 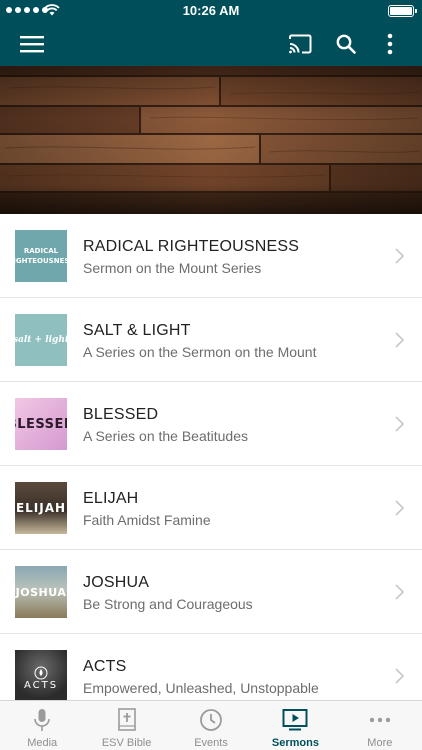 What do you see at coordinates (172, 268) in the screenshot?
I see `sermon-subtitle: Sermon on the Mount Series` at bounding box center [172, 268].